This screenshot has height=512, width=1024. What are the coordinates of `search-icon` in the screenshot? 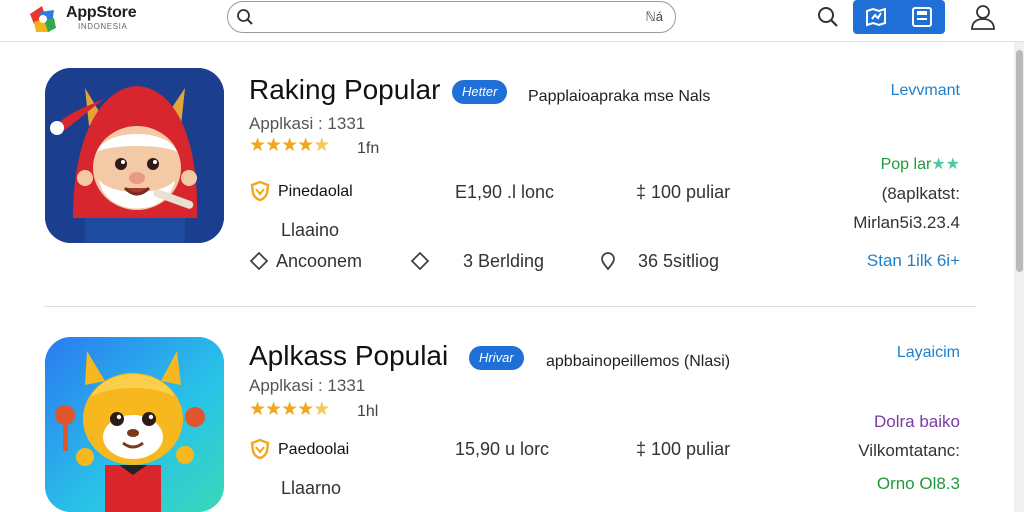 It's located at (245, 17).